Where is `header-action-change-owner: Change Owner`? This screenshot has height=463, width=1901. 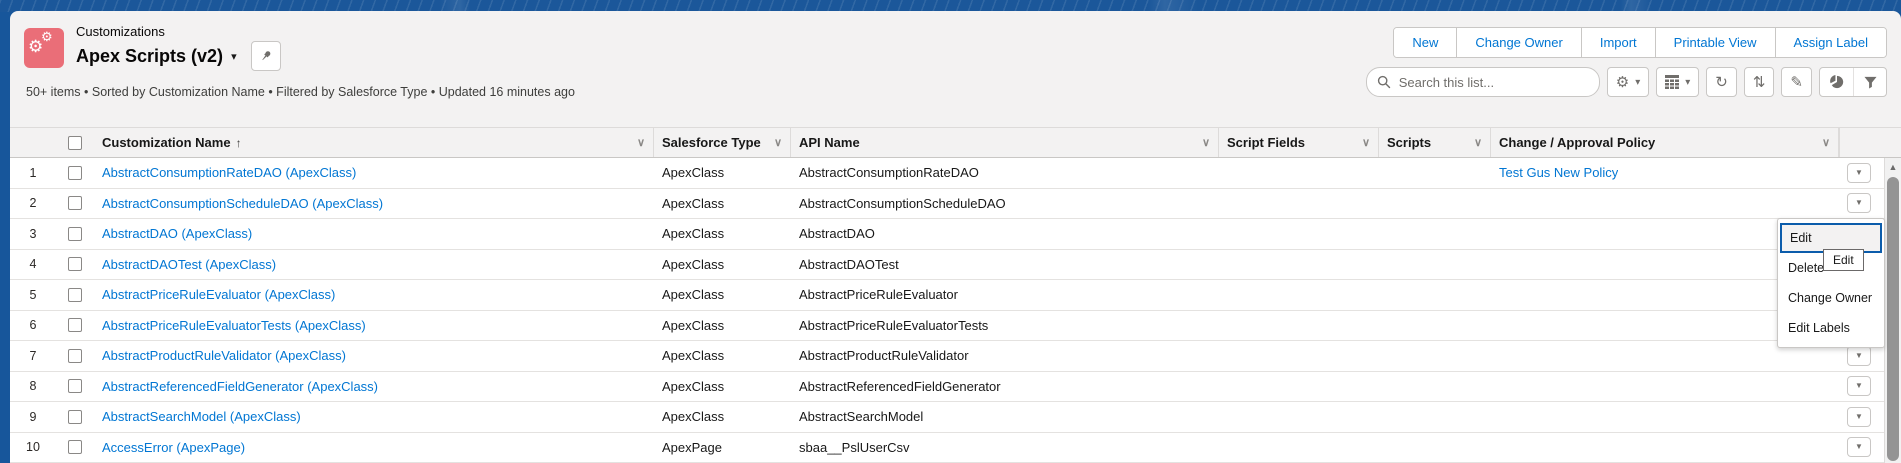
header-action-change-owner: Change Owner is located at coordinates (1518, 42).